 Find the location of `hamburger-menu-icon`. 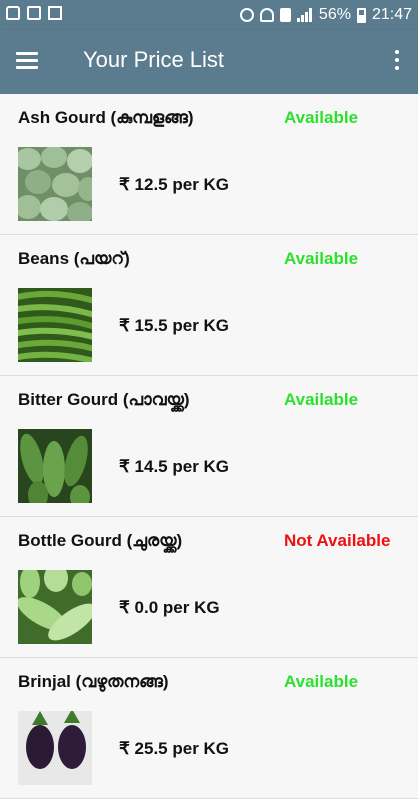

hamburger-menu-icon is located at coordinates (27, 61).